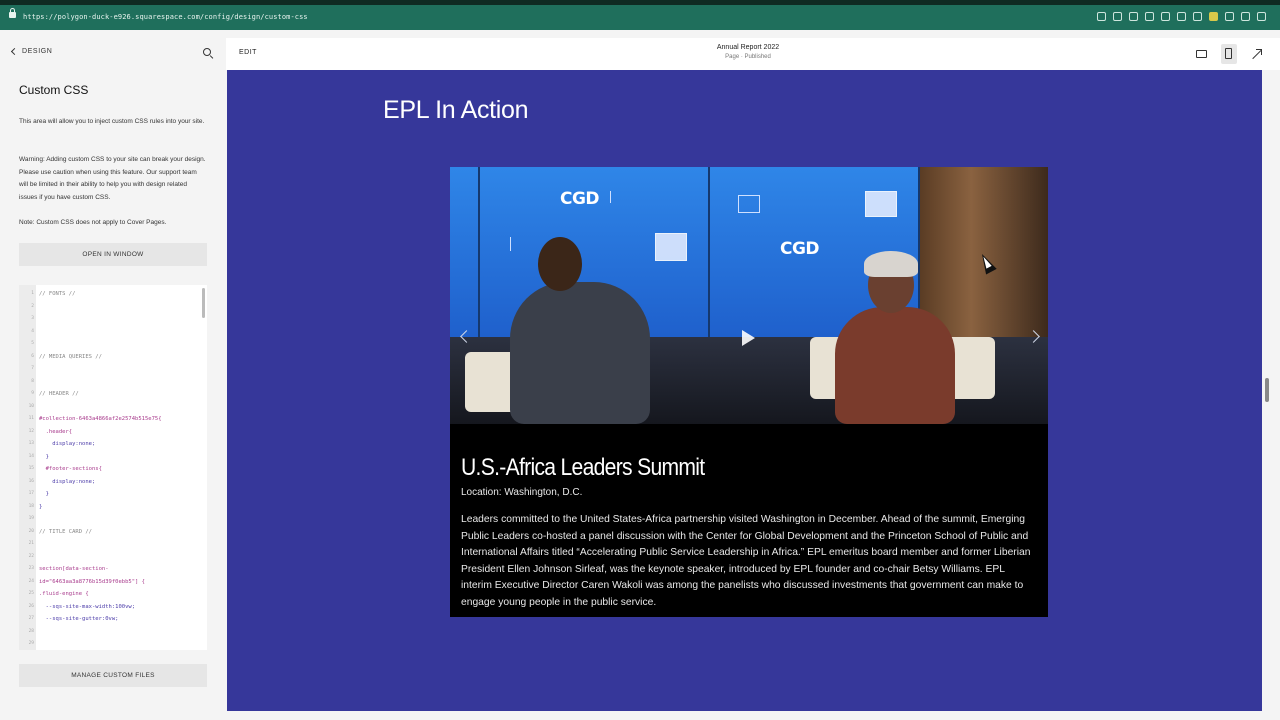  I want to click on code-icon, so click(1181, 16).